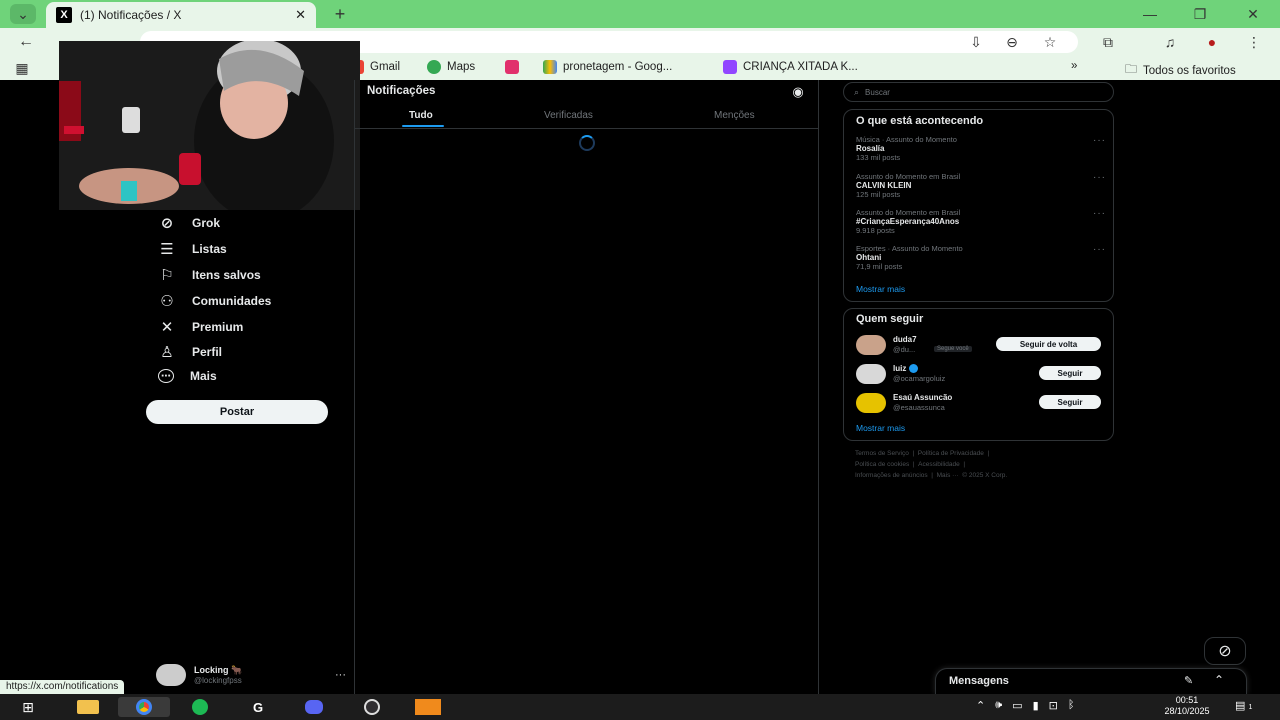 Image resolution: width=1280 pixels, height=720 pixels. What do you see at coordinates (878, 157) in the screenshot?
I see `trend-count: 133 mil posts` at bounding box center [878, 157].